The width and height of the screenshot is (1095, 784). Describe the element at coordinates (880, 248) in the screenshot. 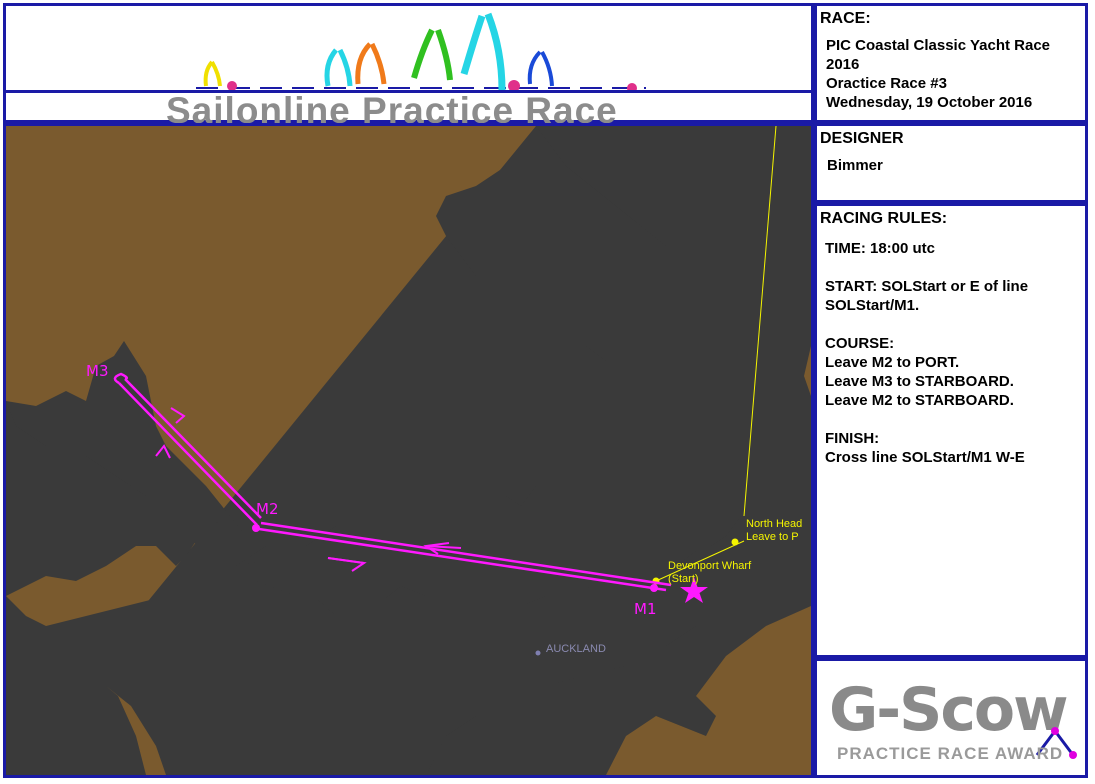

I see `rules-time: TIME: 18:00 utc` at that location.